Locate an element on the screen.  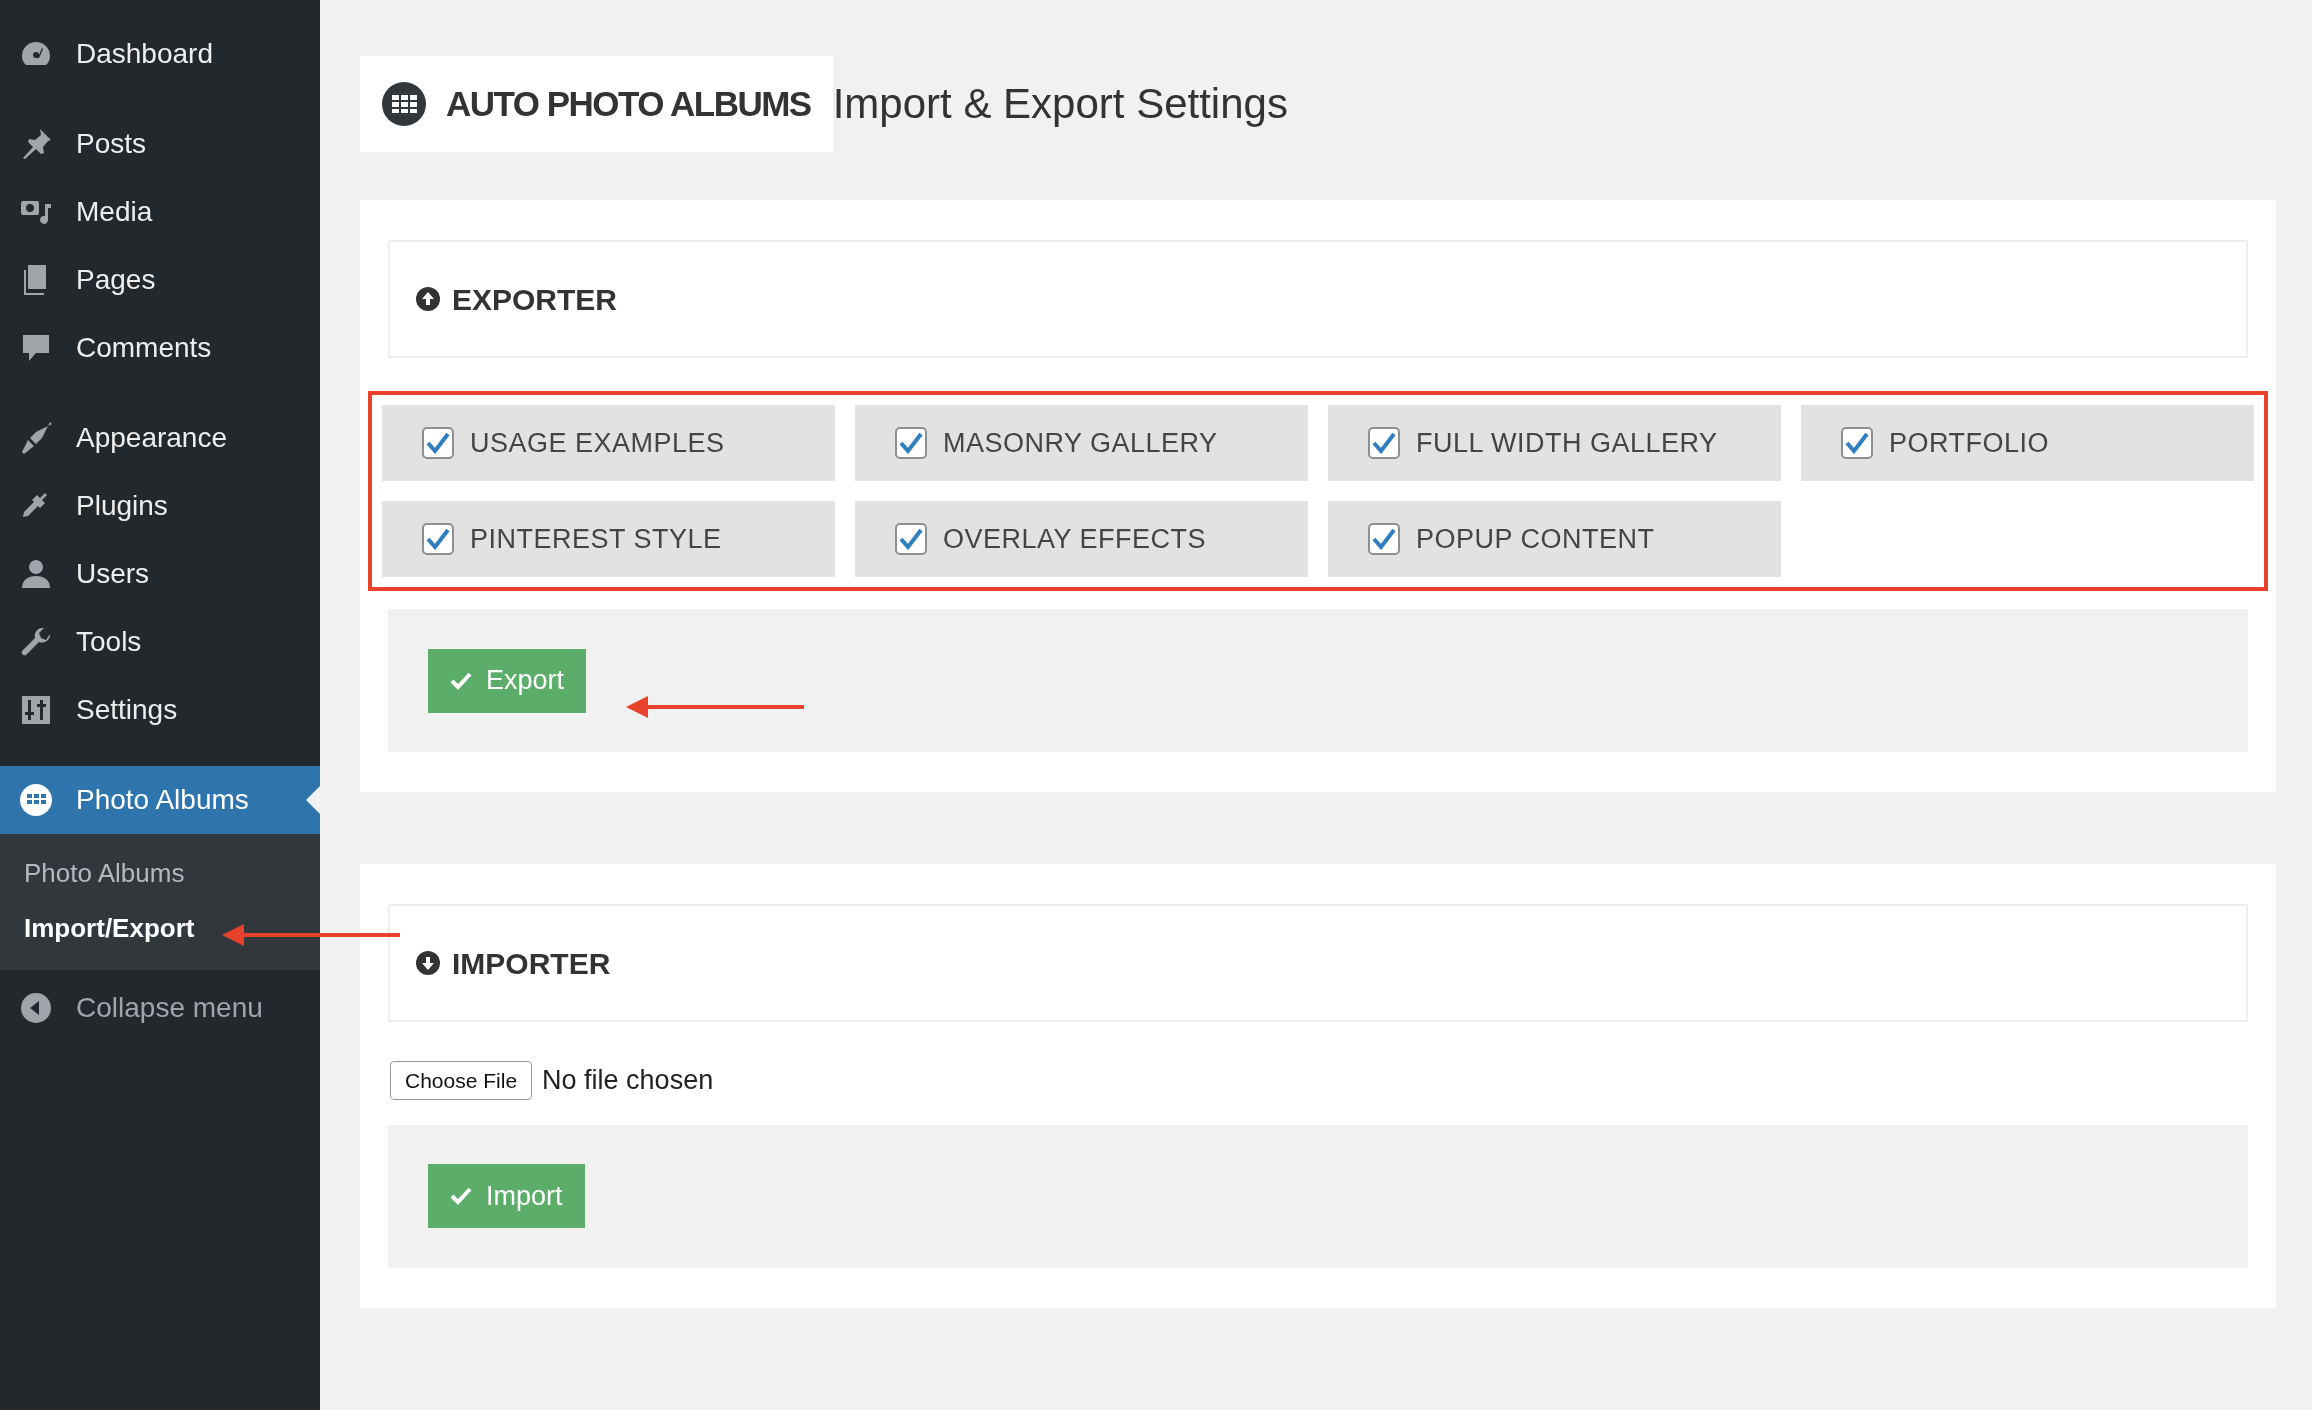
grid-logo-icon is located at coordinates (404, 104).